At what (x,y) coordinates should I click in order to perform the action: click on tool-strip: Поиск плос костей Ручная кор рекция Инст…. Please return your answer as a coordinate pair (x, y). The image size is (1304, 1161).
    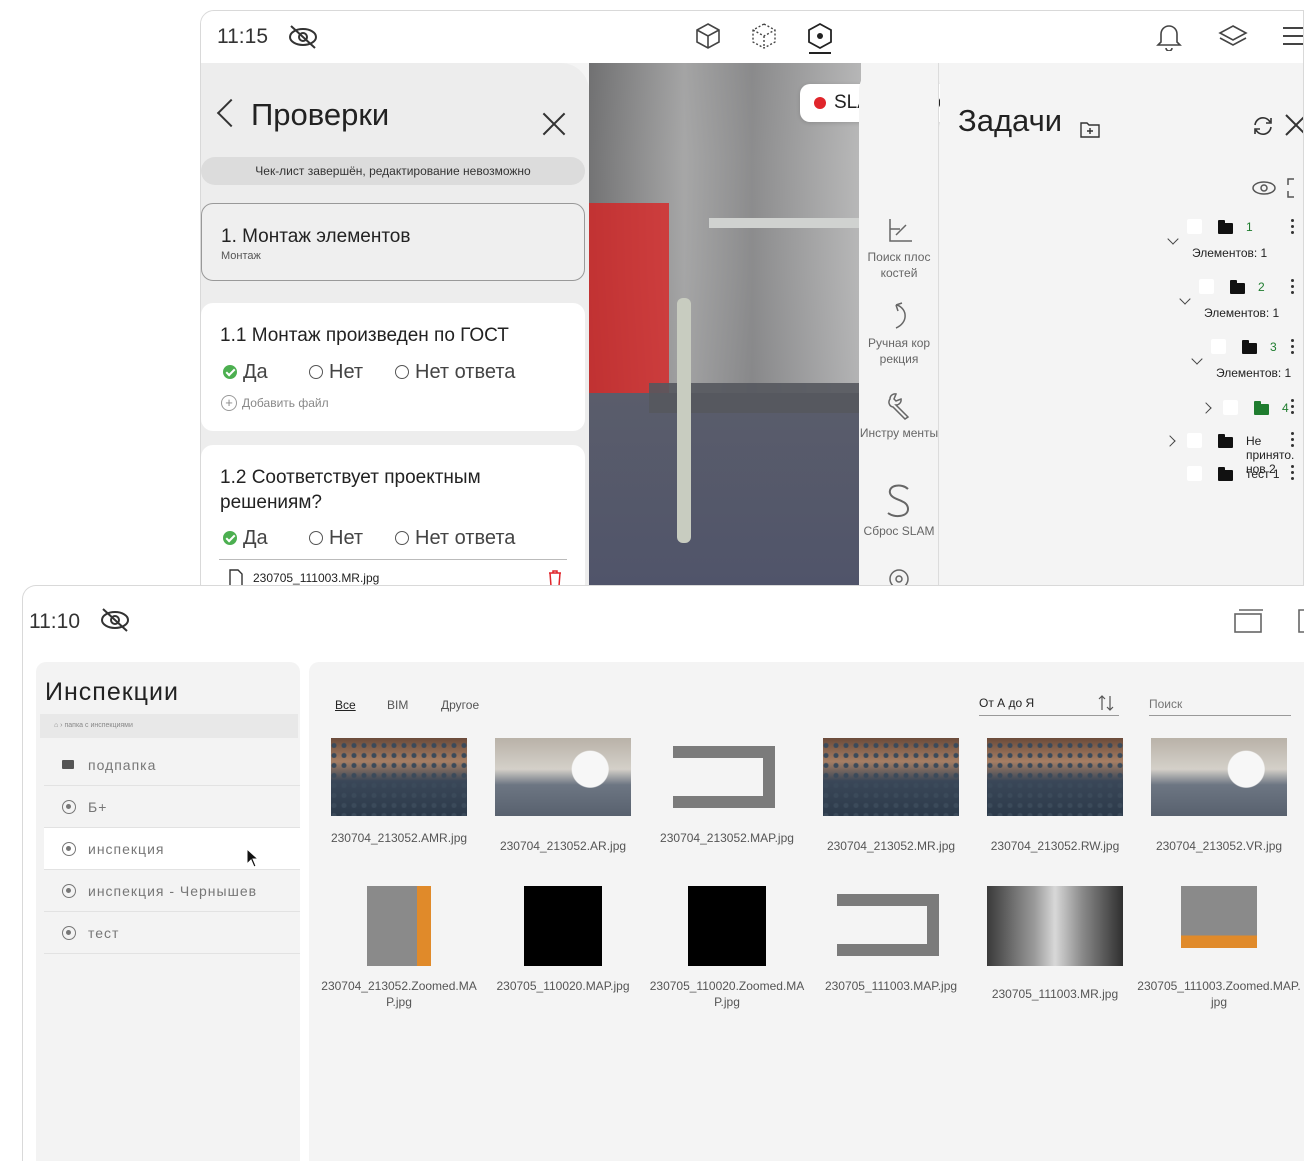
    Looking at the image, I should click on (899, 325).